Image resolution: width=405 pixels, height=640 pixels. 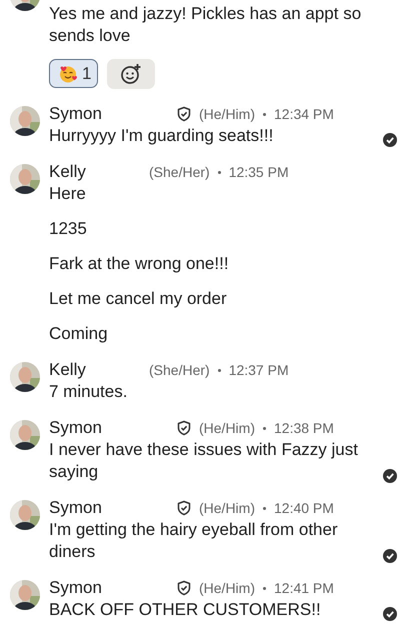 I want to click on timestamp: 12:37 PM, so click(x=258, y=370).